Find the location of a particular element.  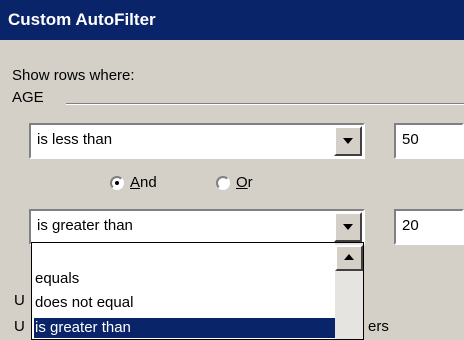

chevron-up-icon is located at coordinates (349, 257).